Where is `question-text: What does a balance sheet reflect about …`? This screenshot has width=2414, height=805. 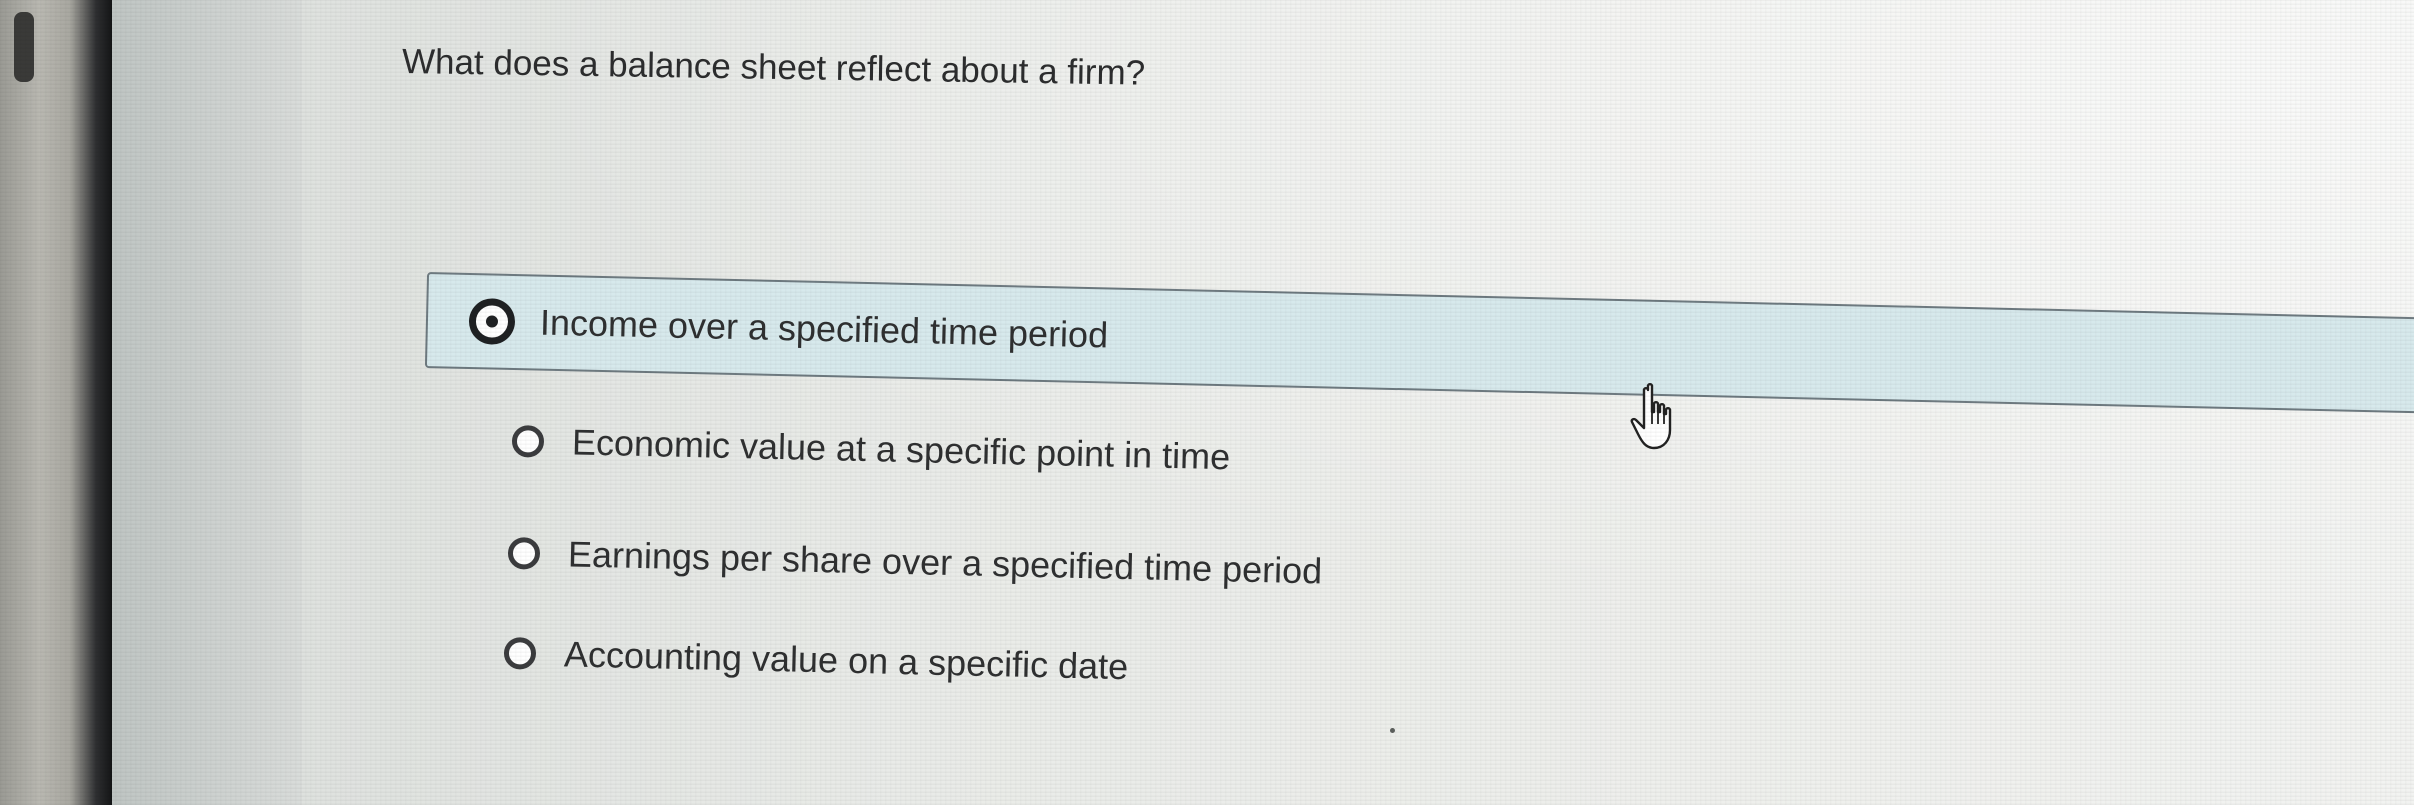 question-text: What does a balance sheet reflect about … is located at coordinates (773, 67).